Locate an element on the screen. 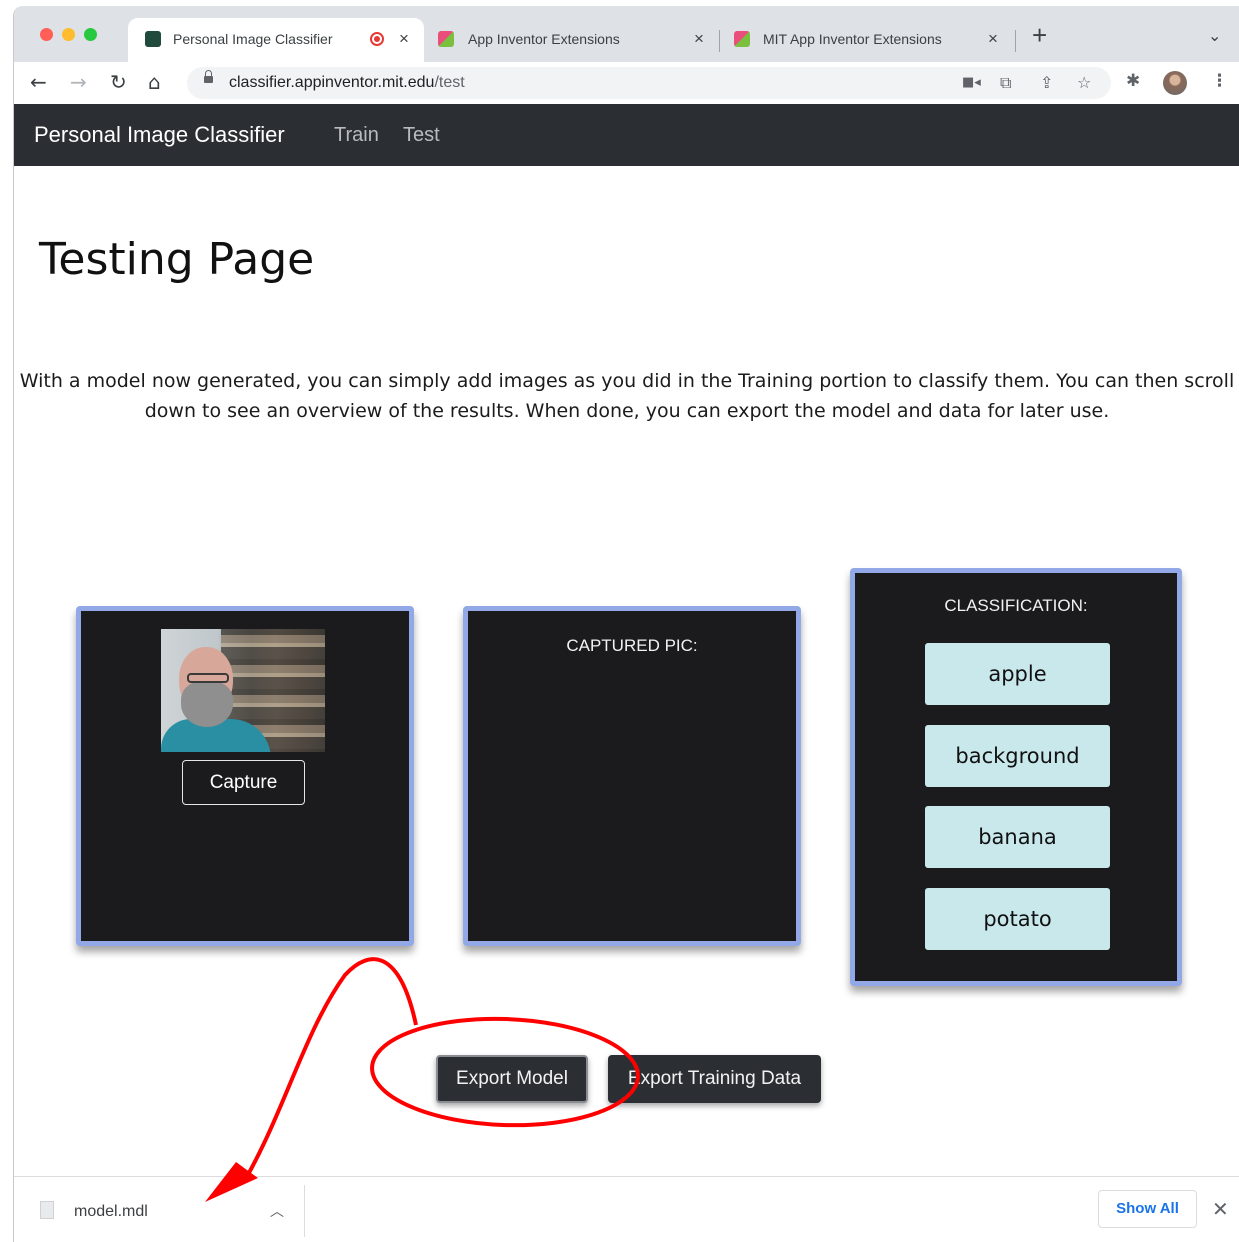  tab-app-inventor-extensions: App Inventor Extensions × is located at coordinates (572, 40).